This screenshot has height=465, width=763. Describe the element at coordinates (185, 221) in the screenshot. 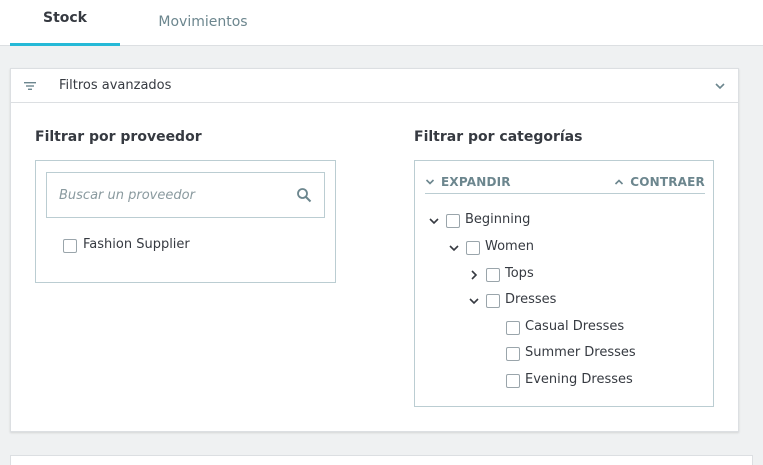

I see `supplier-filter-panel: Fashion Supplier` at that location.